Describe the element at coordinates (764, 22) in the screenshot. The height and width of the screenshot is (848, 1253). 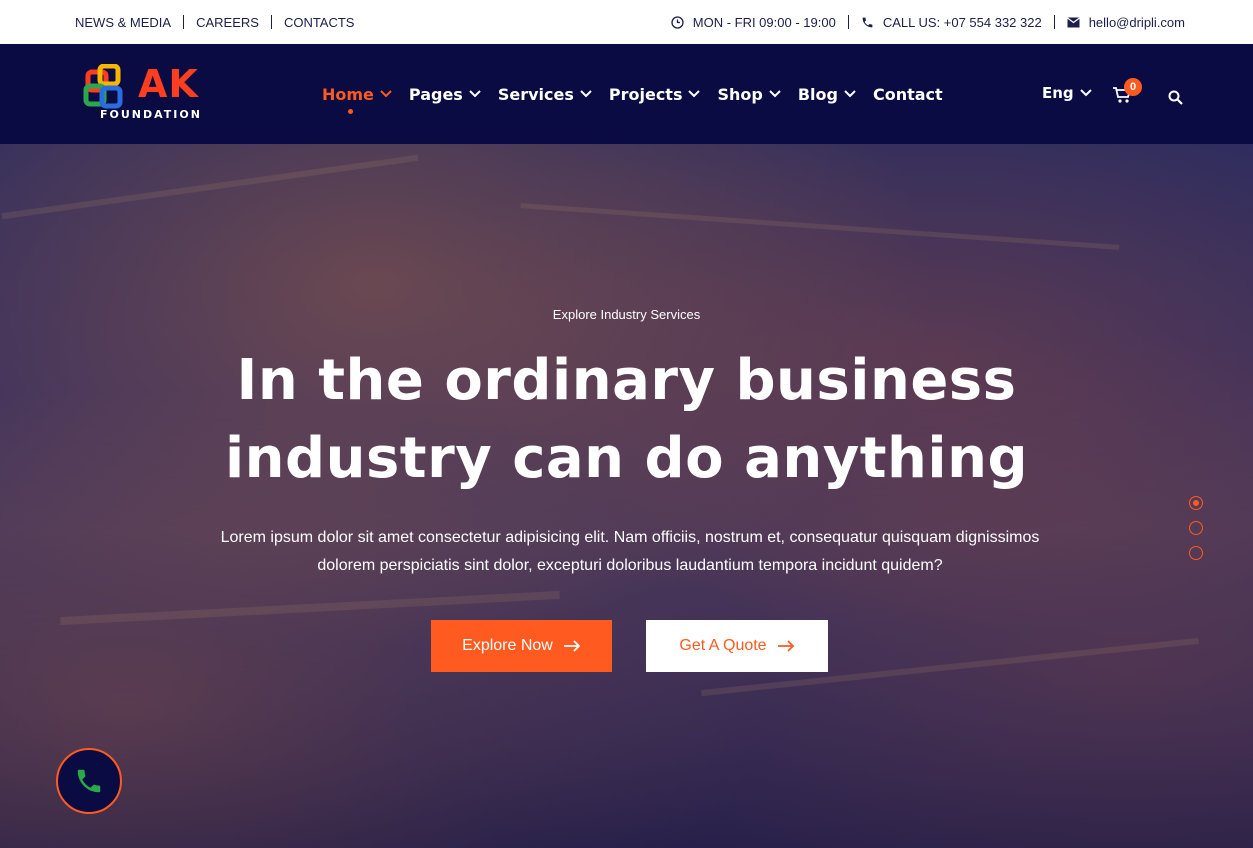
I see `business-hours: MON - FRI 09:00 - 19:00` at that location.